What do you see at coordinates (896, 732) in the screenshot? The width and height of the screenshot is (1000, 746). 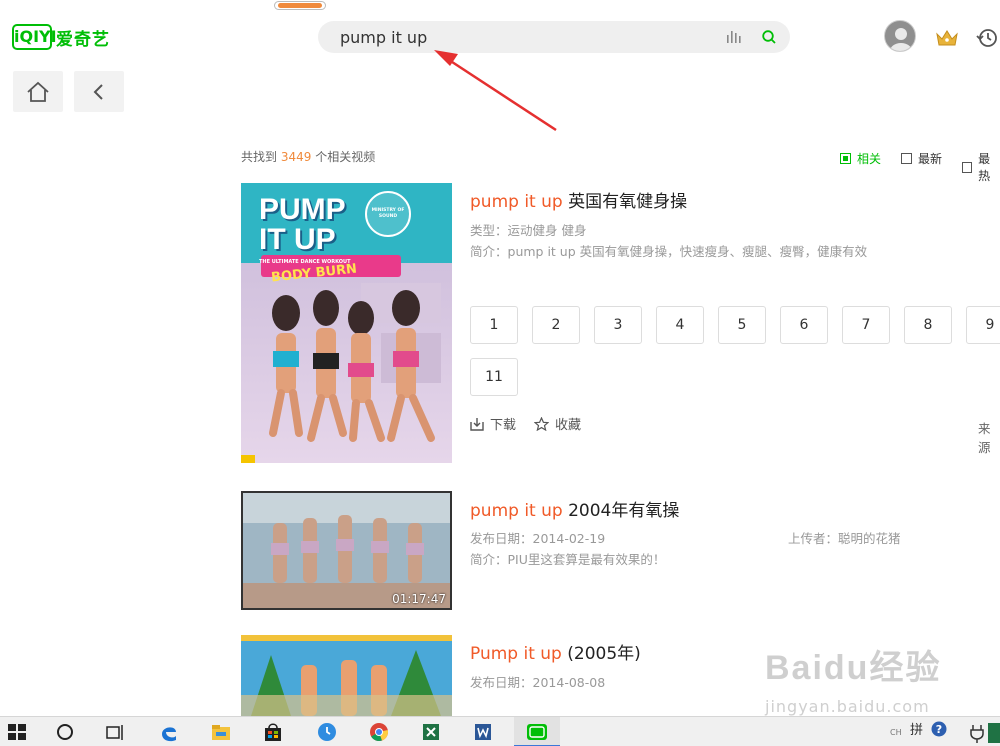 I see `ime-lang: CH` at bounding box center [896, 732].